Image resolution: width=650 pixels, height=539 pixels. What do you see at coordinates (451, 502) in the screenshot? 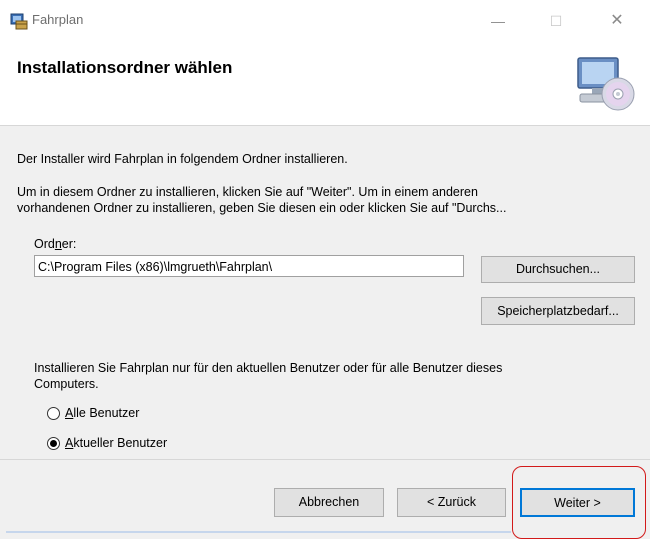
I see `back-button: < Zurück` at bounding box center [451, 502].